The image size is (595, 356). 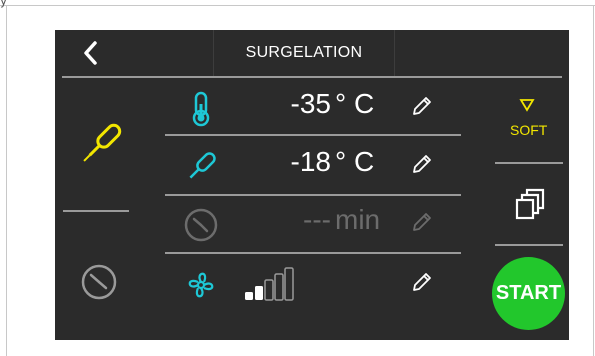 I want to click on thermometer-icon, so click(x=201, y=109).